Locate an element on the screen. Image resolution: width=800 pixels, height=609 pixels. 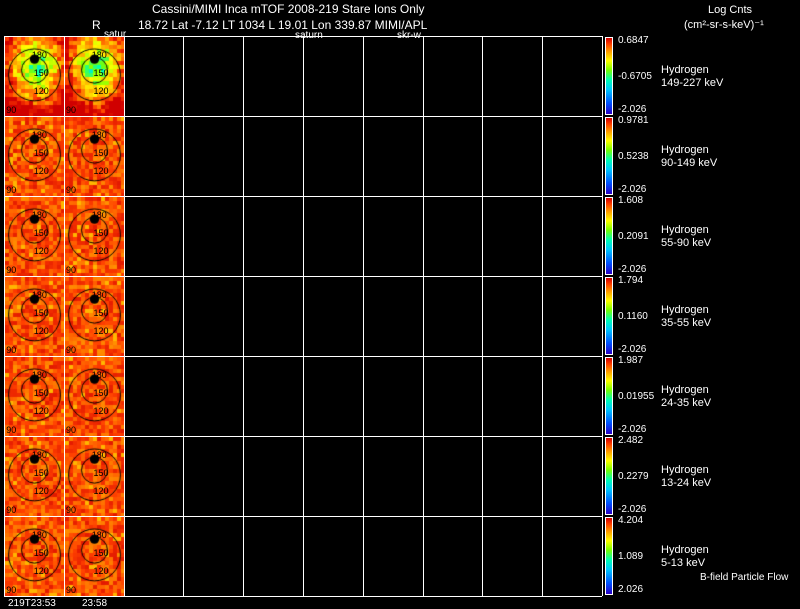
b-field-note: B-field Particle Flow is located at coordinates (744, 577).